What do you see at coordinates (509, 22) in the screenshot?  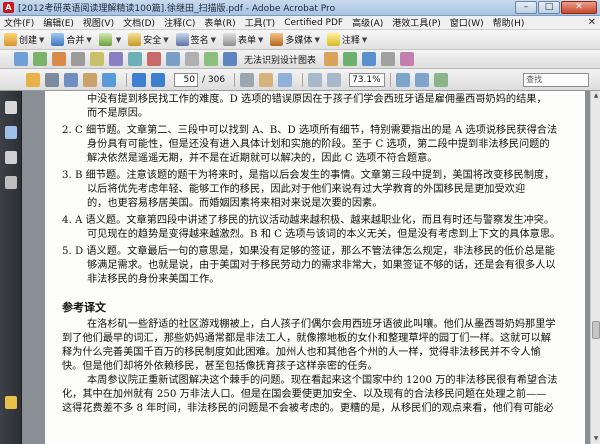 I see `menu-help: 帮助(H)` at bounding box center [509, 22].